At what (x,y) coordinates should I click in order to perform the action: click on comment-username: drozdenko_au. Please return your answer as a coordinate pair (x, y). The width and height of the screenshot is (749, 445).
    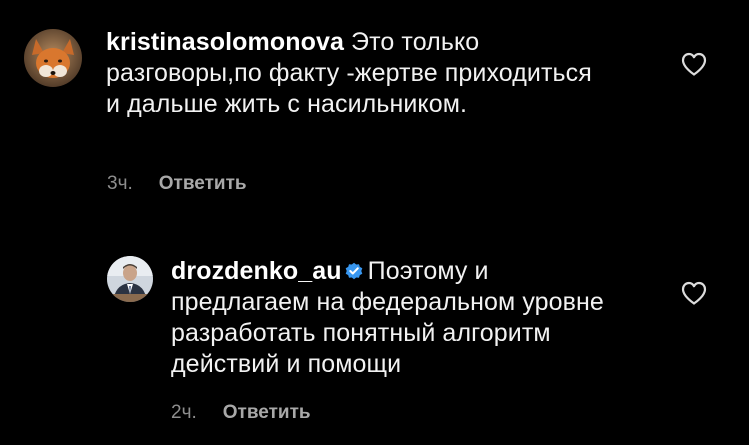
    Looking at the image, I should click on (256, 271).